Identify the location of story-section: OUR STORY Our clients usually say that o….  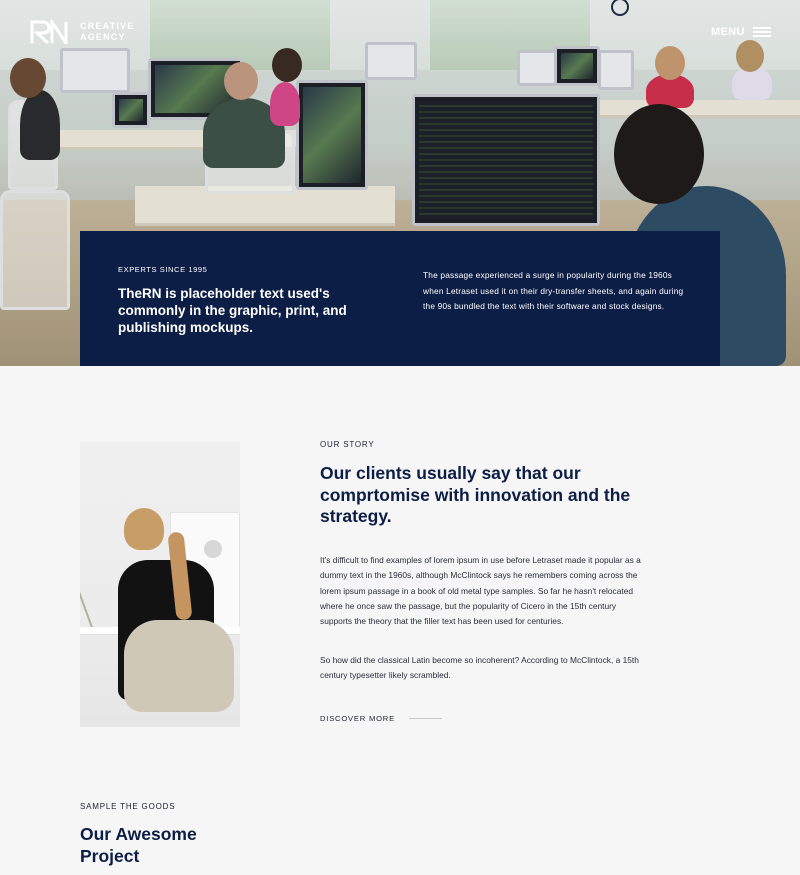
(485, 581).